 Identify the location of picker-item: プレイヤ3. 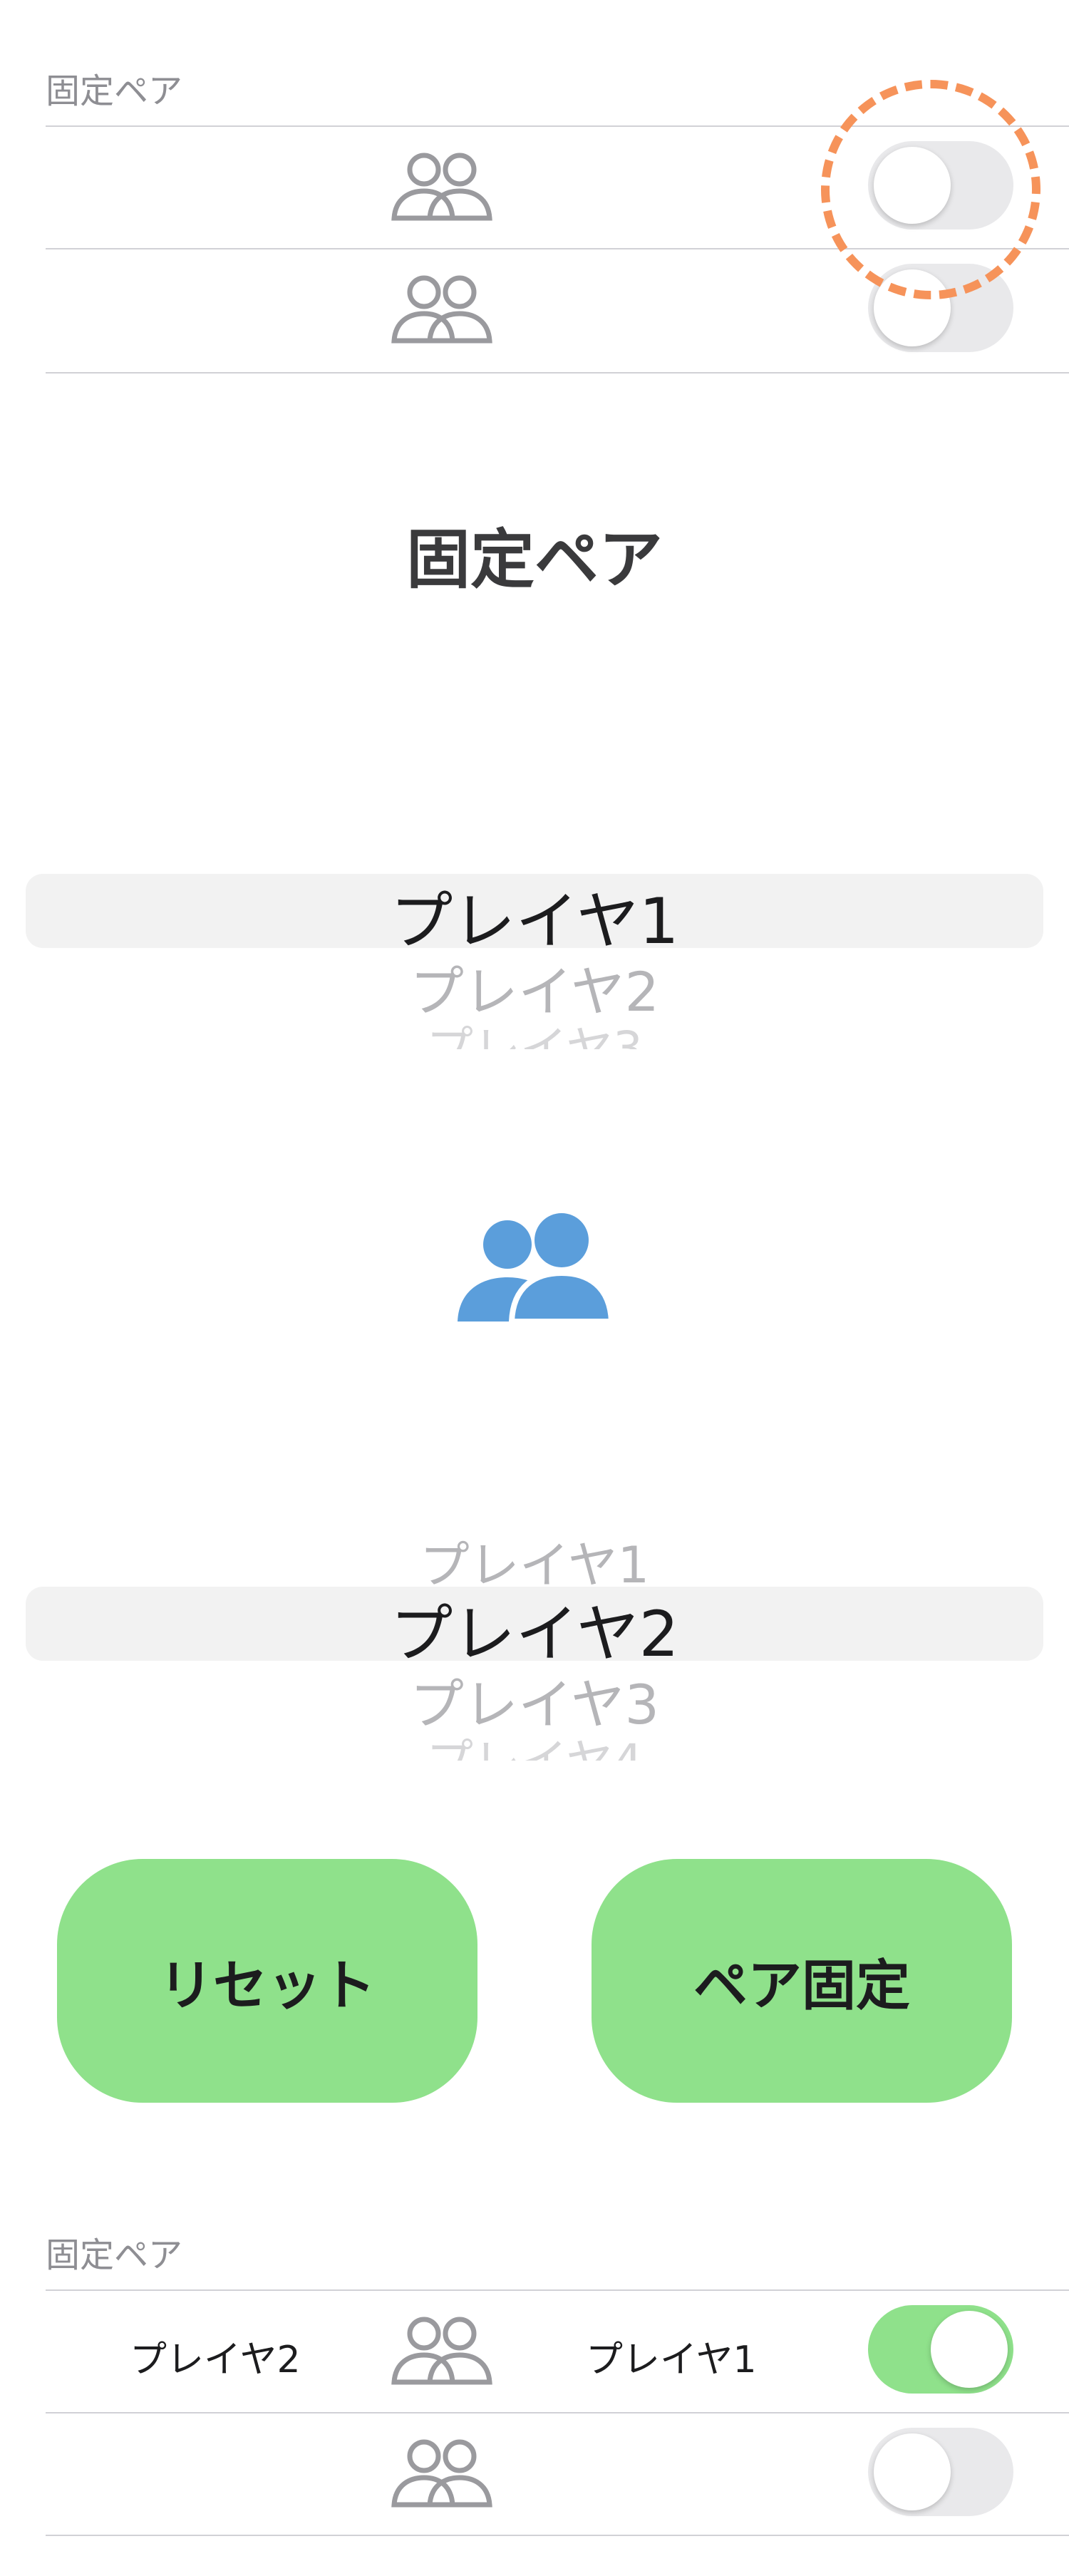
(534, 1030).